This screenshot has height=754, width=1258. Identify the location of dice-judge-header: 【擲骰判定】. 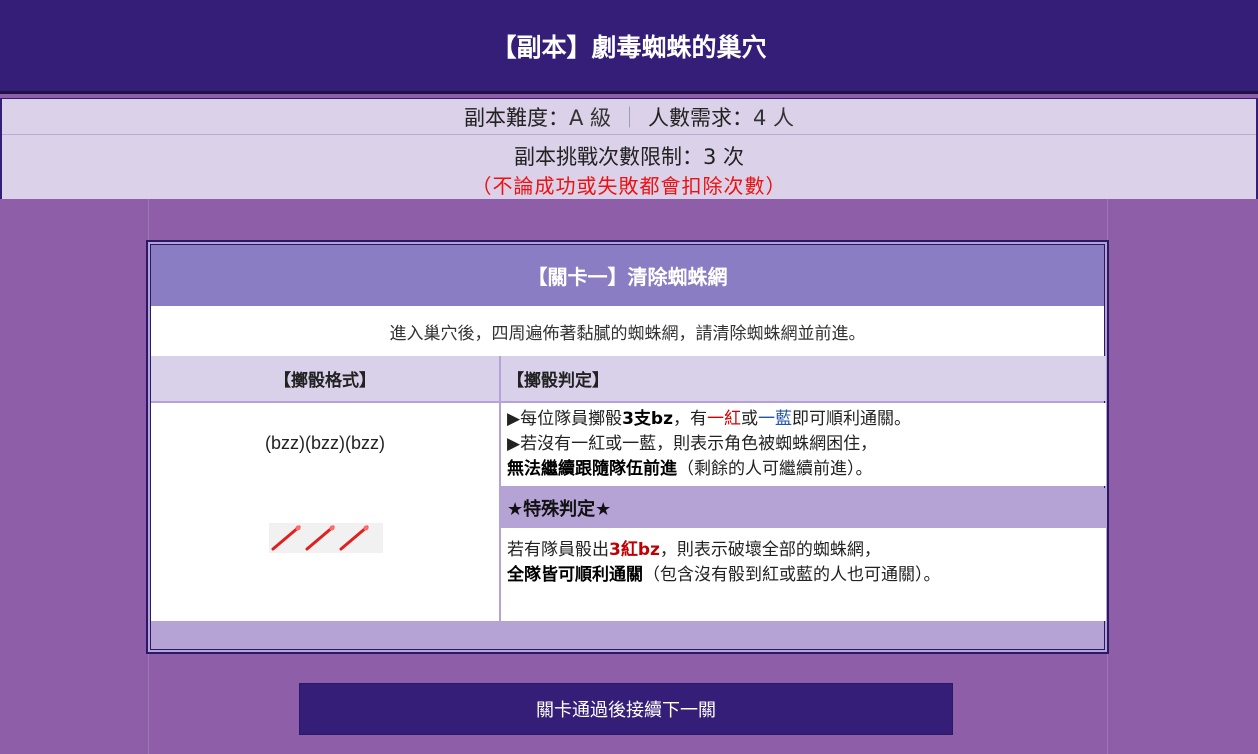
(803, 378).